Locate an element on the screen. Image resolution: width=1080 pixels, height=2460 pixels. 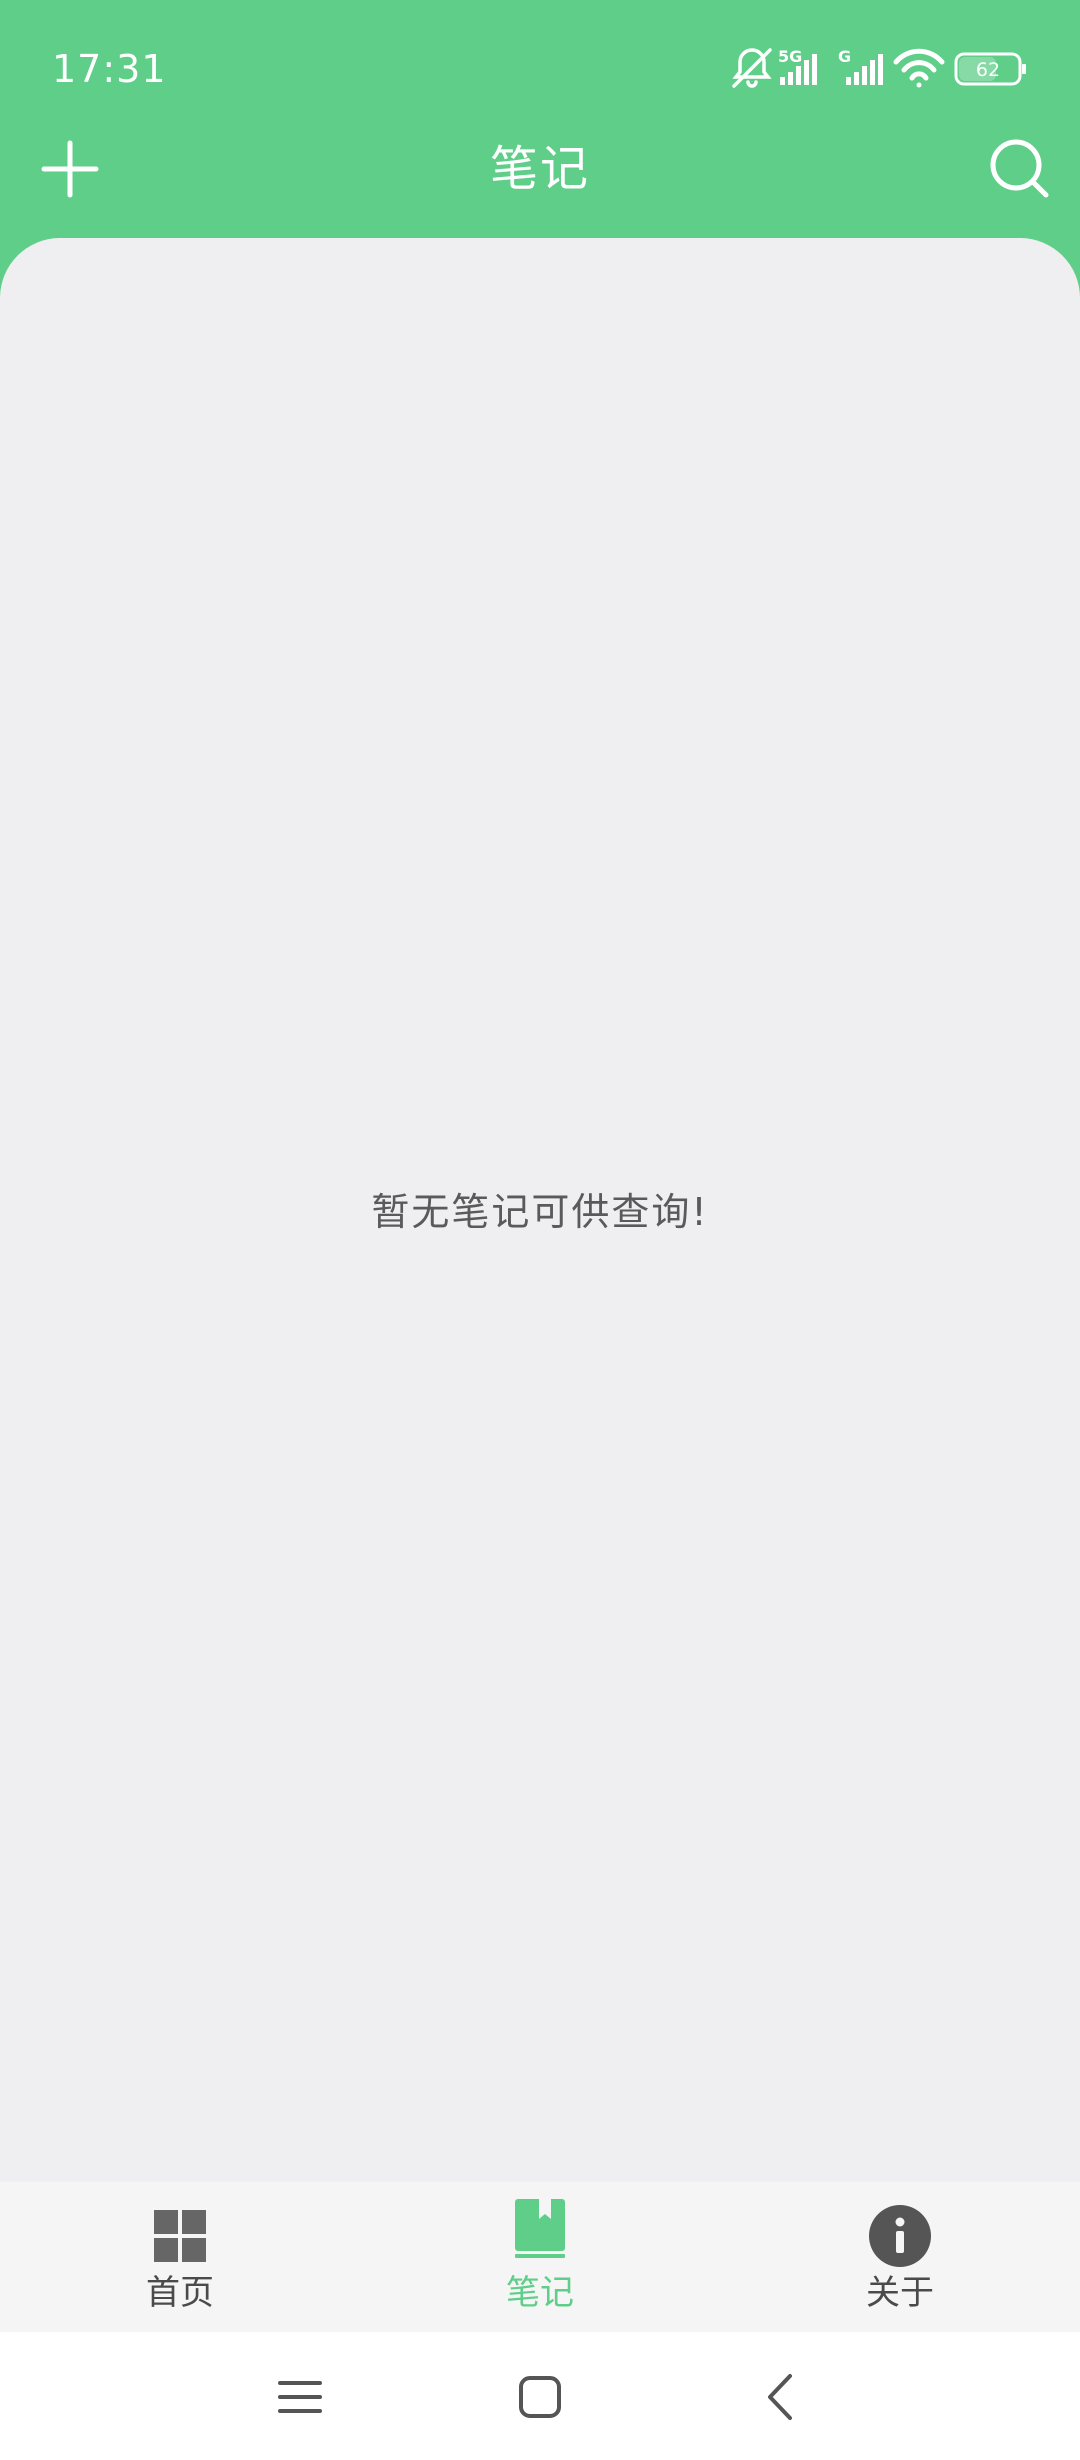
svg-text: 5G is located at coordinates (790, 56).